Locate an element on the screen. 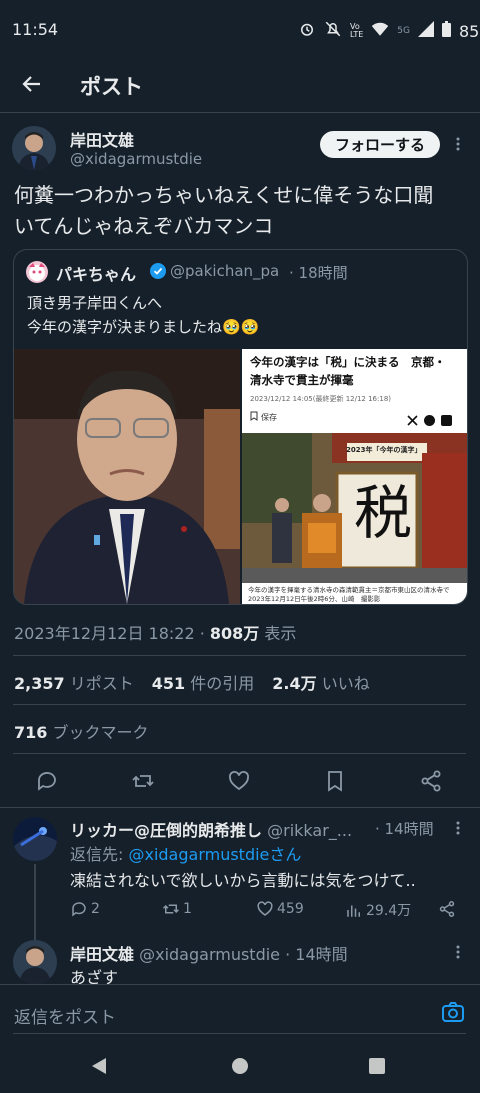 Image resolution: width=480 pixels, height=1093 pixels. reply-header: 岸田文雄 @xidagarmustdie · 14時間 is located at coordinates (209, 954).